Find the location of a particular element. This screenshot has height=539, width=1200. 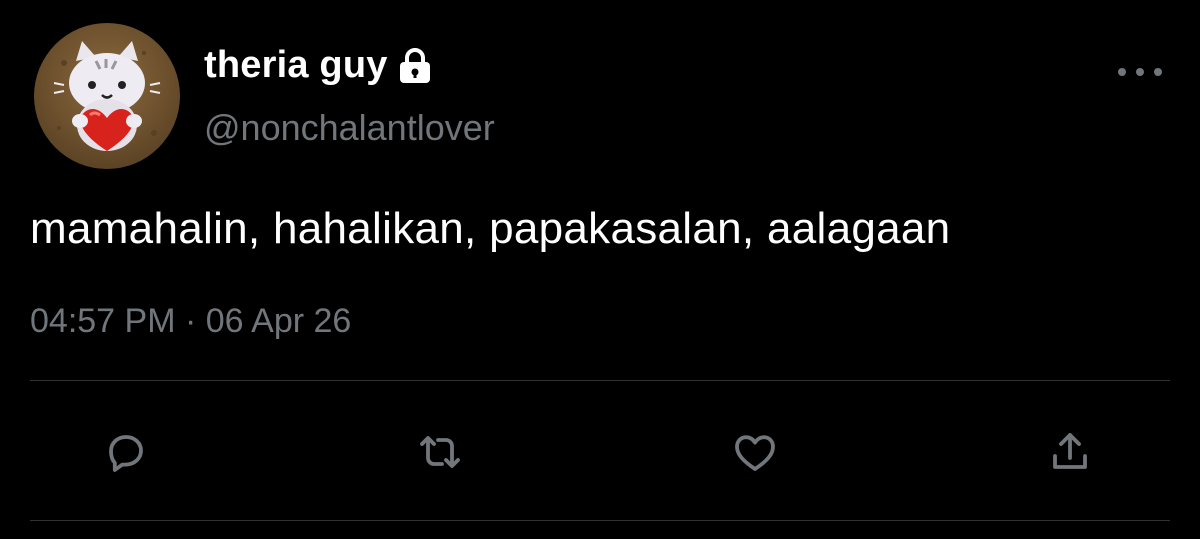

display-name: theria guy is located at coordinates (318, 65).